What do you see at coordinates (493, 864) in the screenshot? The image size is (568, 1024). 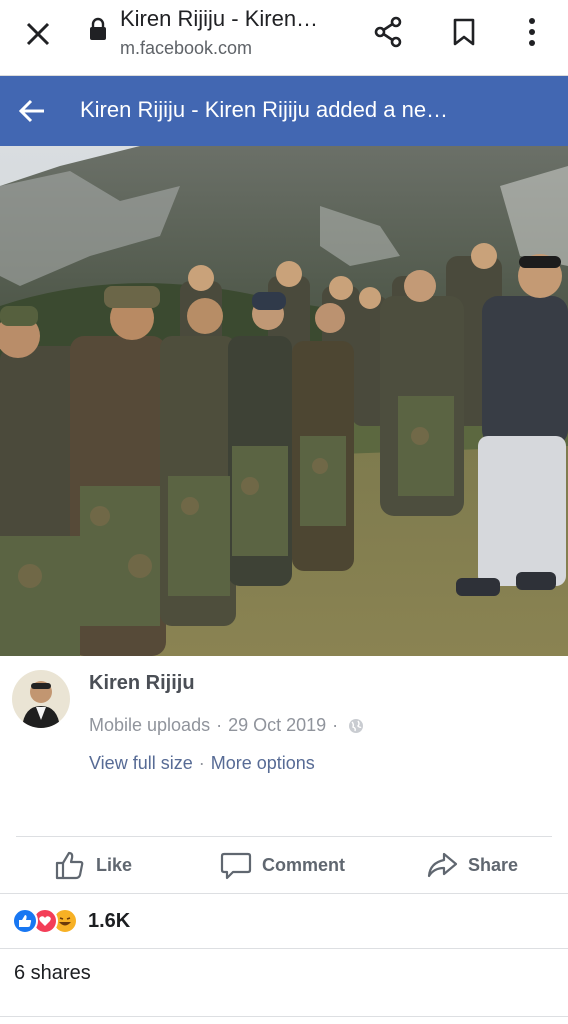 I see `share-label: Share` at bounding box center [493, 864].